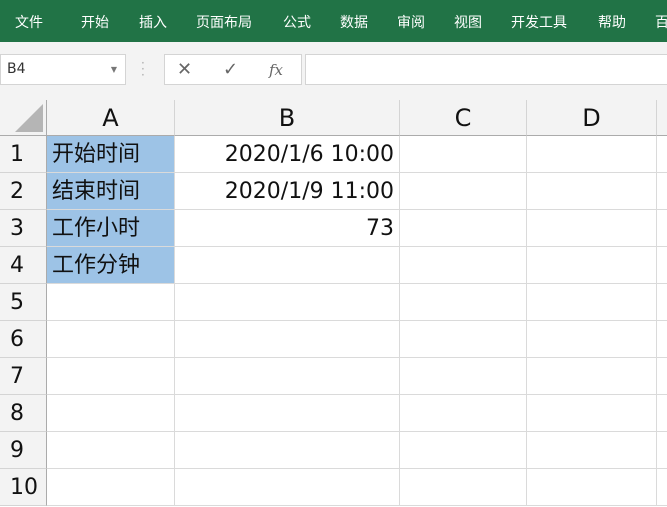 The image size is (667, 507). Describe the element at coordinates (287, 376) in the screenshot. I see `cell-B7` at that location.